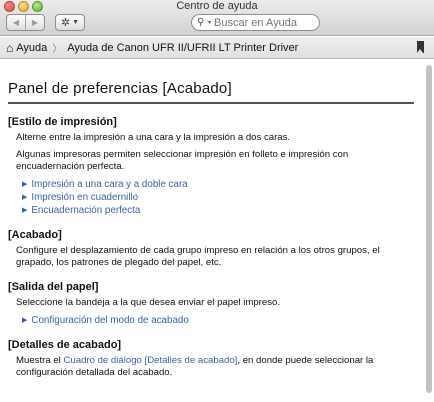 The image size is (434, 402). What do you see at coordinates (264, 22) in the screenshot?
I see `search-input` at bounding box center [264, 22].